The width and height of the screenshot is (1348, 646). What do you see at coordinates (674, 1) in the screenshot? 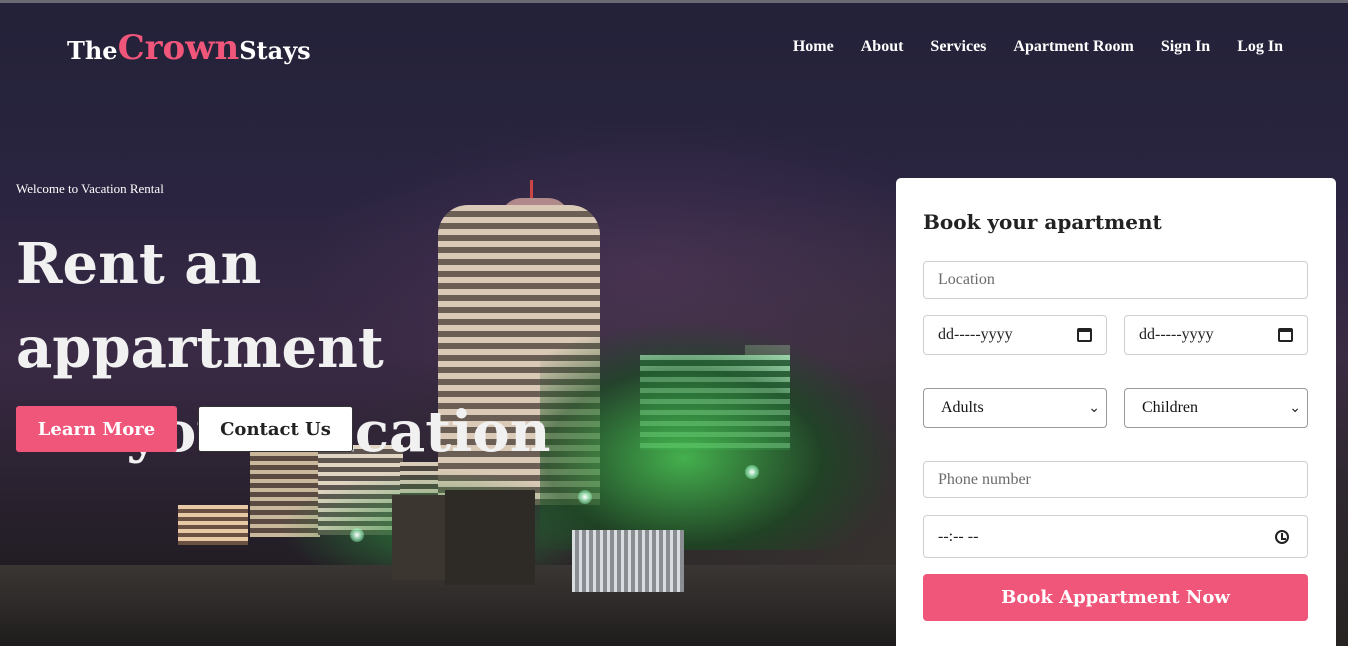
I see `top-border` at bounding box center [674, 1].